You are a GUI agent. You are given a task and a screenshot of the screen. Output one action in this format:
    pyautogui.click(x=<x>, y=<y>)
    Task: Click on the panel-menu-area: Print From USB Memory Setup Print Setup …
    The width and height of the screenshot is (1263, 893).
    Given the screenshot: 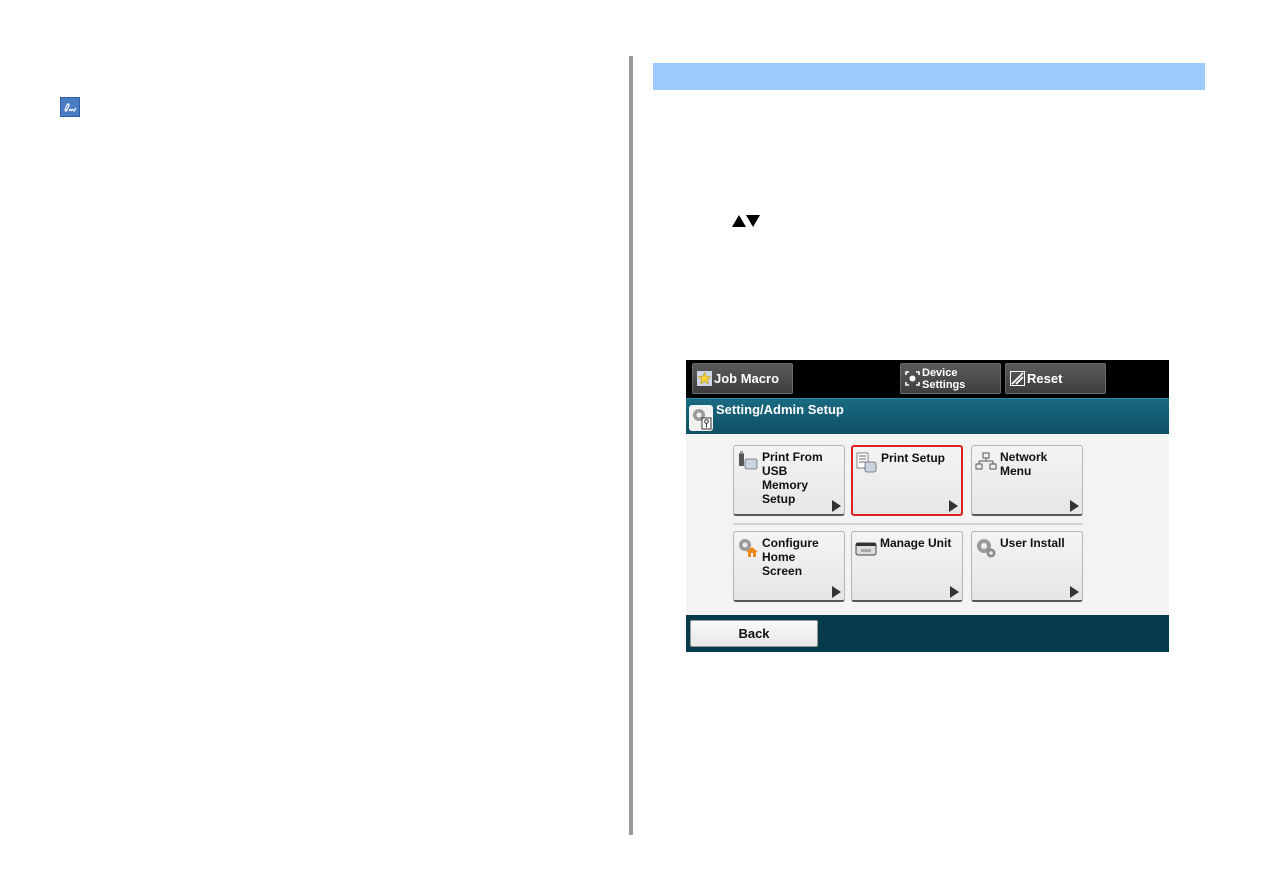 What is the action you would take?
    pyautogui.click(x=927, y=524)
    